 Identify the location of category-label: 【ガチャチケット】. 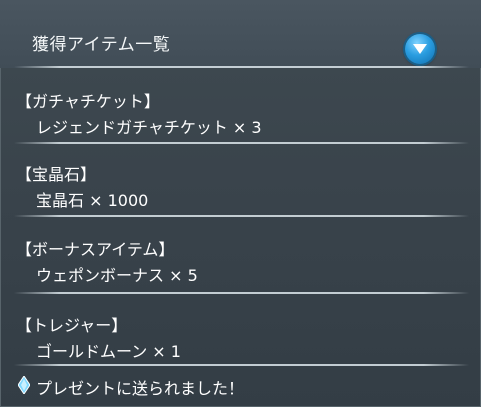
(88, 101).